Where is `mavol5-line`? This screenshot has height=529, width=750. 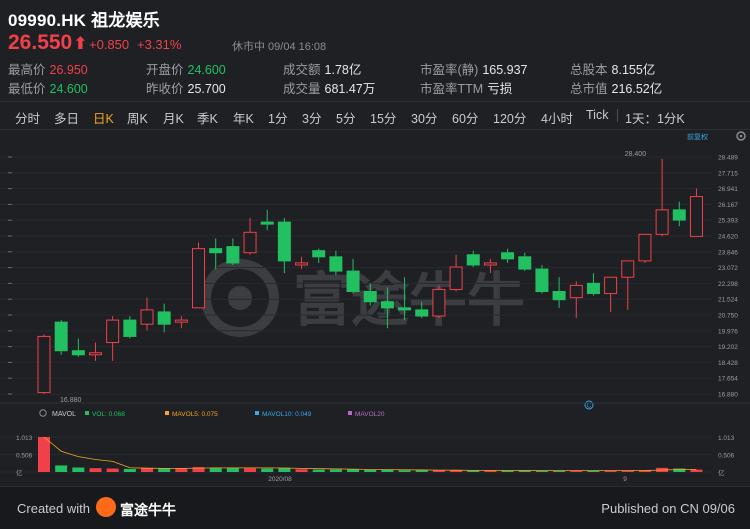 mavol5-line is located at coordinates (370, 454).